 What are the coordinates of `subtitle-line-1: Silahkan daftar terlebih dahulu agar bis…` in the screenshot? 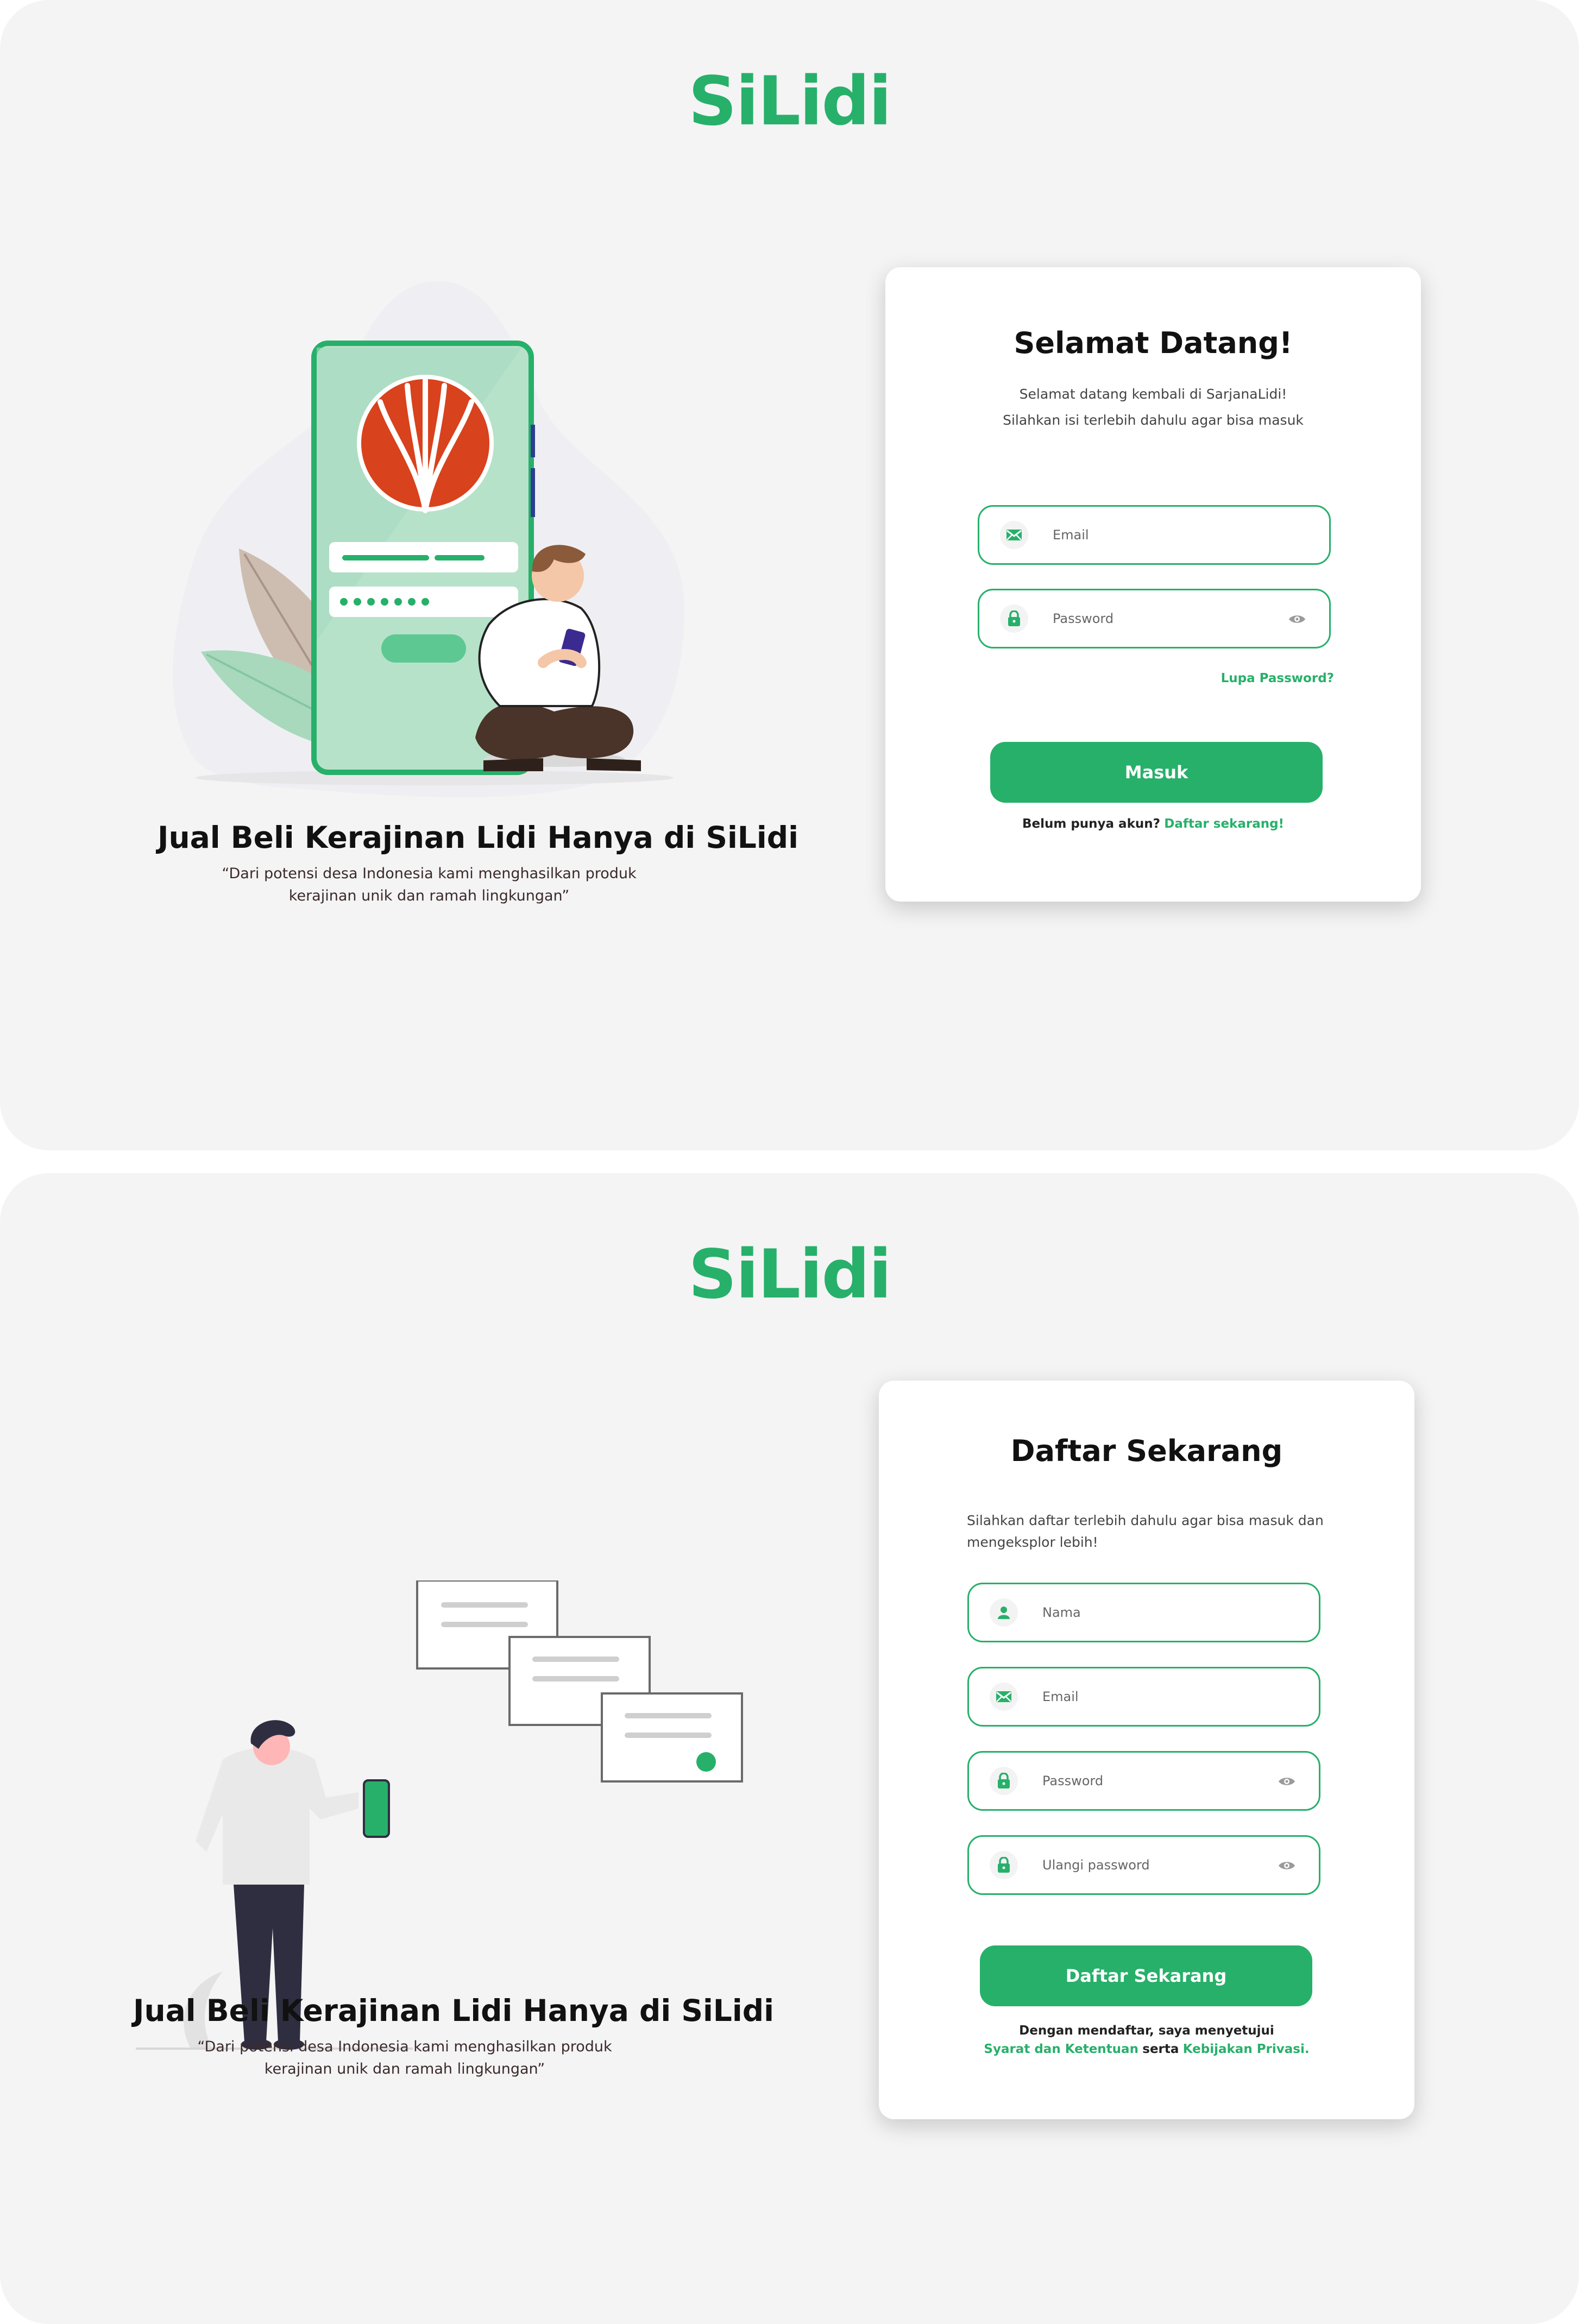 It's located at (1145, 1520).